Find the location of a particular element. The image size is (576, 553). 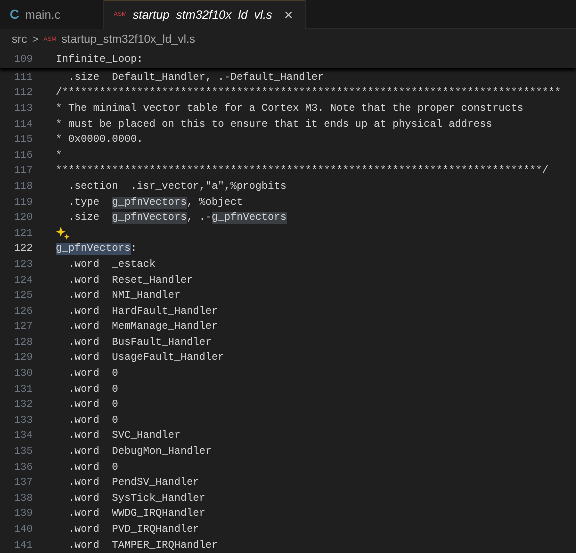

code-line: .word DebugMon_Handler is located at coordinates (139, 452).